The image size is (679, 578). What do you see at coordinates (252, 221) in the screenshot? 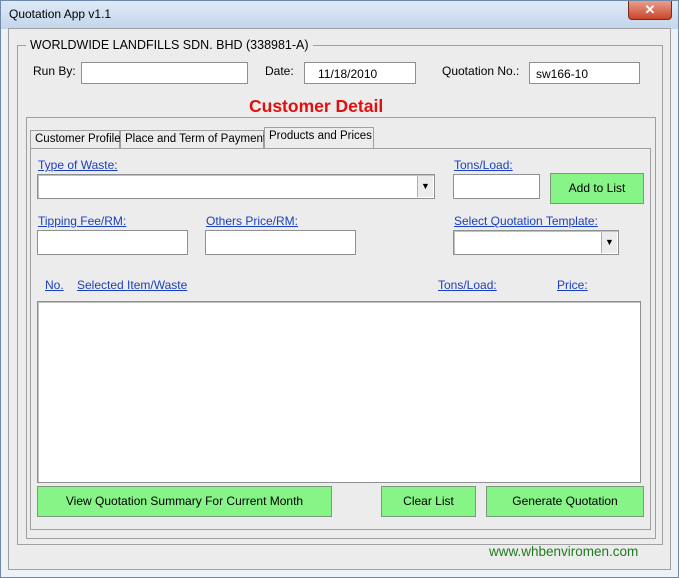
I see `others-price-label: Others Price/RM:` at bounding box center [252, 221].